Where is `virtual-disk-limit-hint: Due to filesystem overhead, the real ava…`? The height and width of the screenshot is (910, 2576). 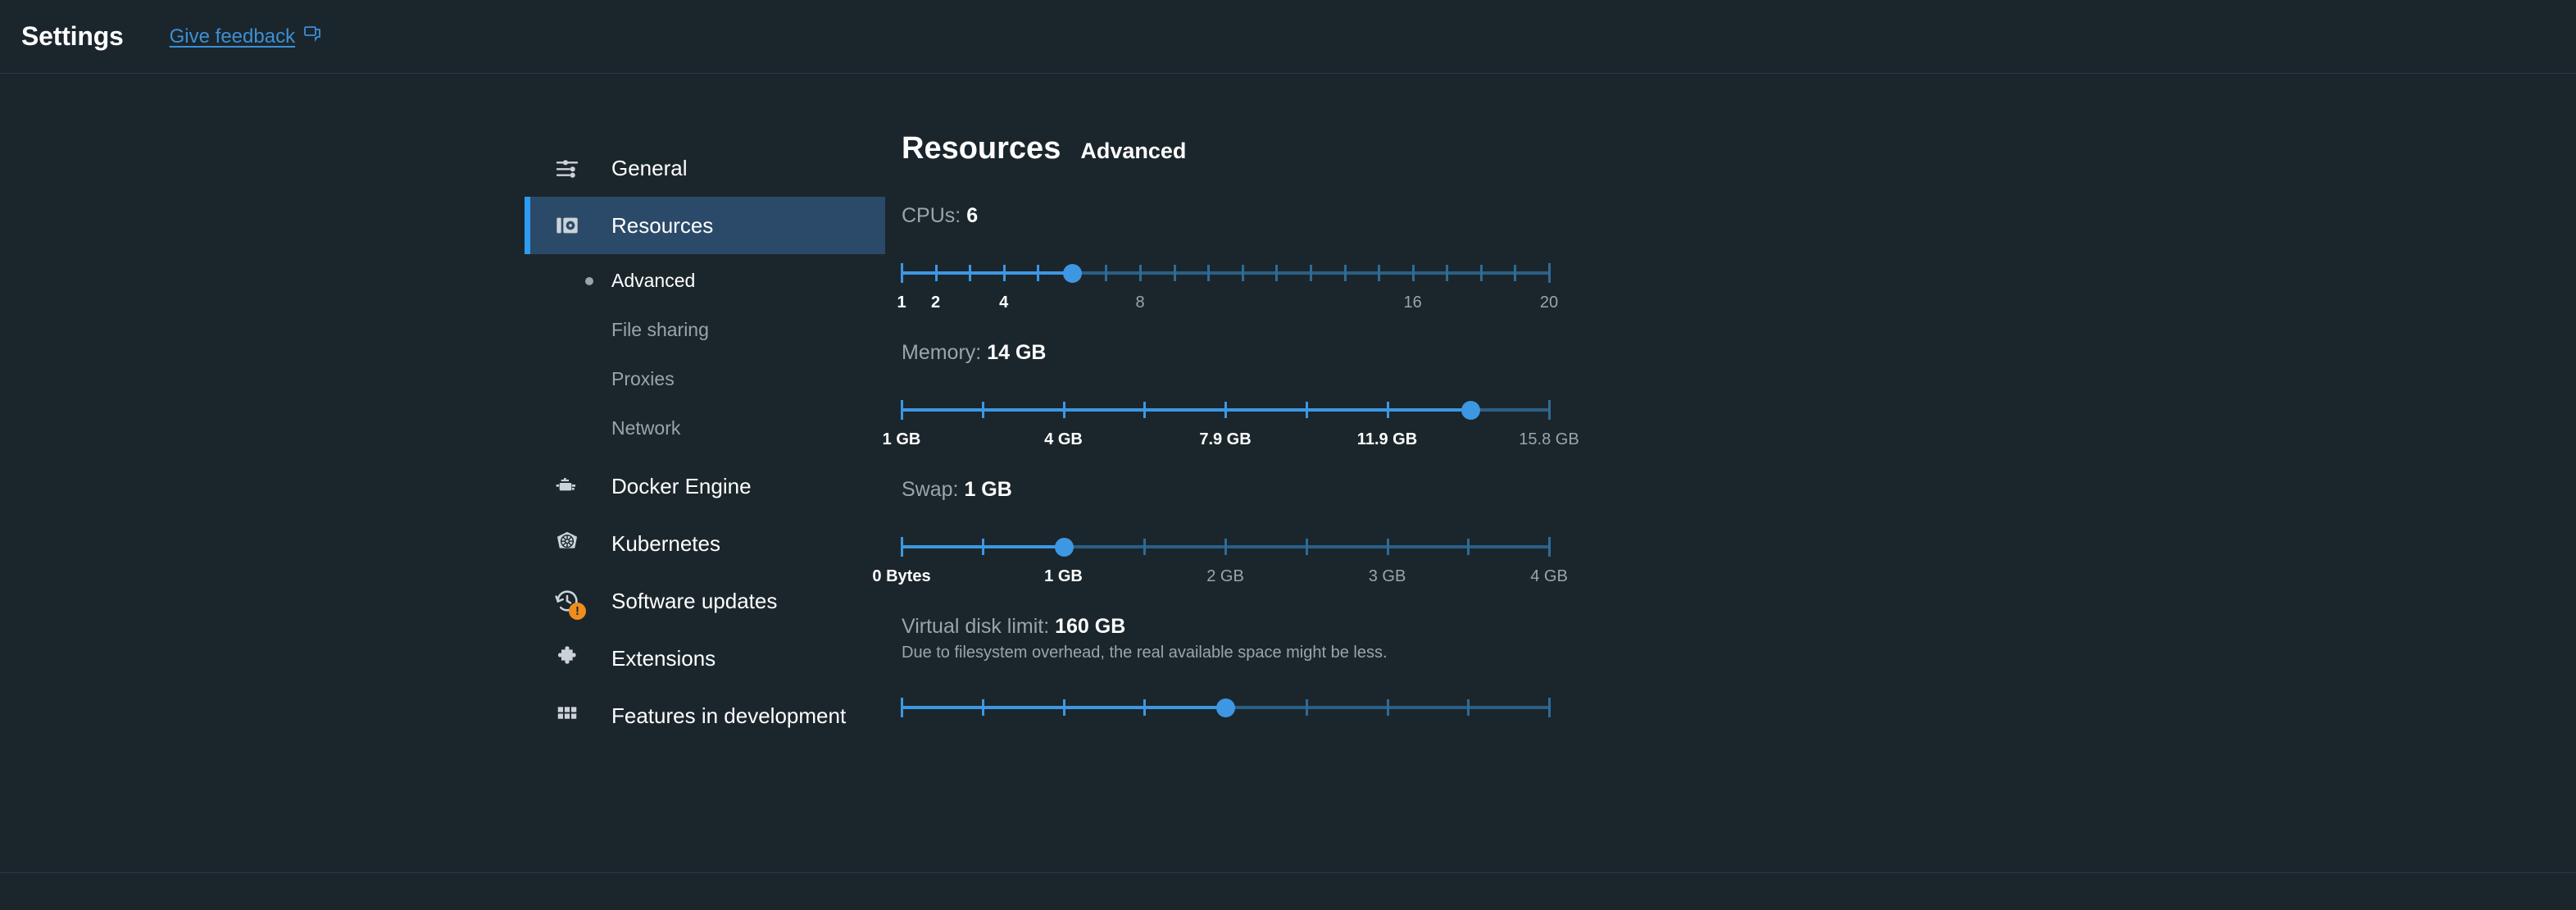
virtual-disk-limit-hint: Due to filesystem overhead, the real ava… is located at coordinates (1145, 653).